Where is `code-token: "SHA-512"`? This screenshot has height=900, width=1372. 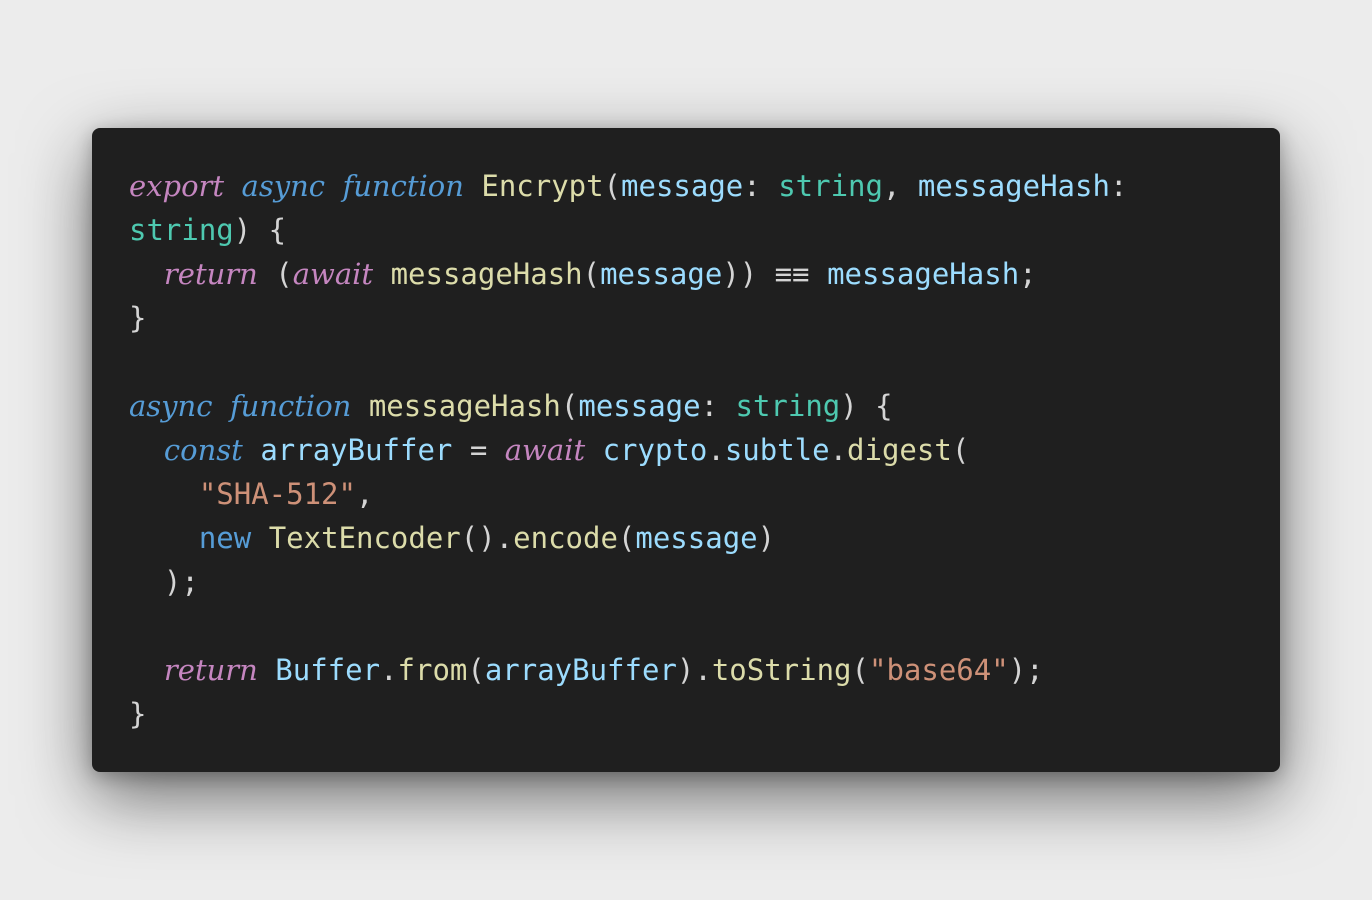
code-token: "SHA-512" is located at coordinates (277, 494).